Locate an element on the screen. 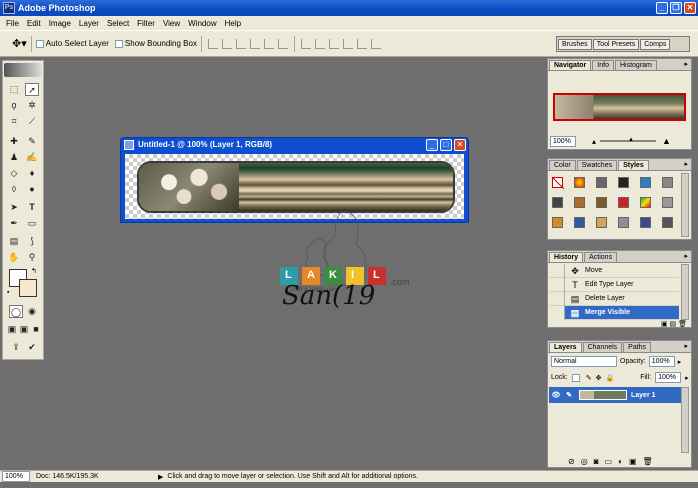  brush-tool-icon: ✎ is located at coordinates (32, 141).